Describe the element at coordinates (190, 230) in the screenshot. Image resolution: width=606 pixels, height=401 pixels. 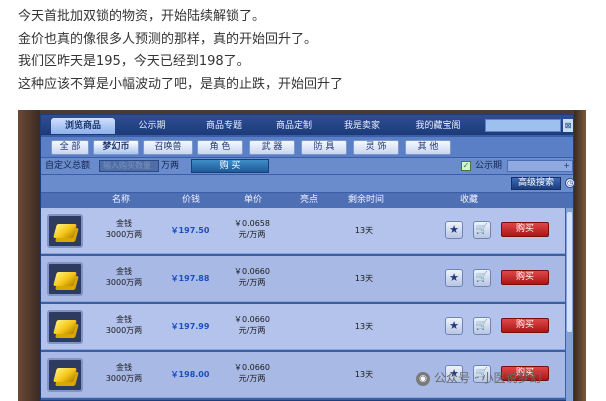
I see `item-price: ￥197.50` at that location.